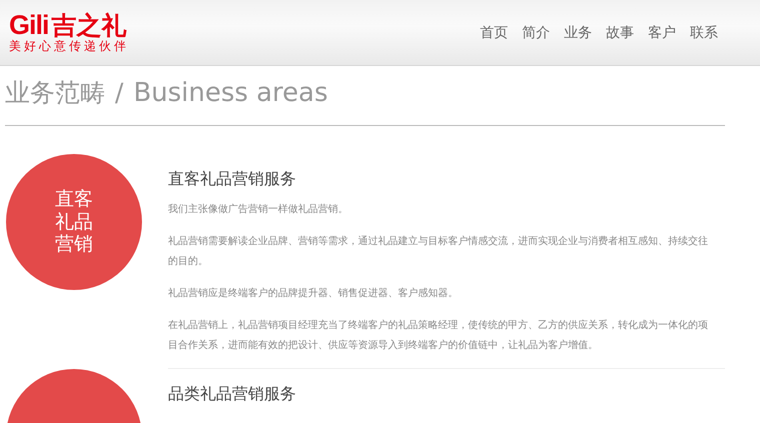  Describe the element at coordinates (258, 210) in the screenshot. I see `service-paragraph: 我们主张像做广告营销一样做礼品营销。` at that location.